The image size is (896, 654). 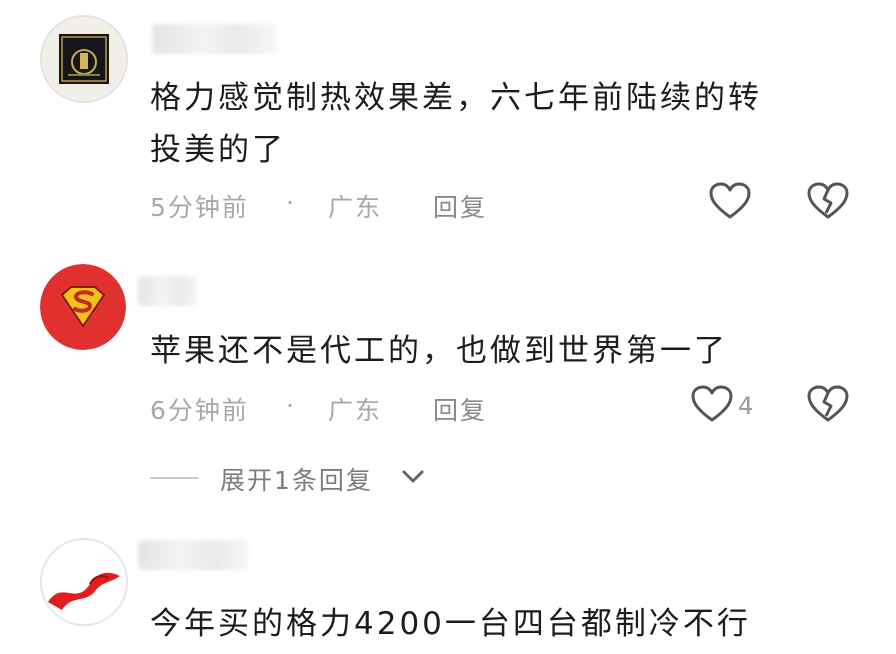 I want to click on expand-divider, so click(x=174, y=478).